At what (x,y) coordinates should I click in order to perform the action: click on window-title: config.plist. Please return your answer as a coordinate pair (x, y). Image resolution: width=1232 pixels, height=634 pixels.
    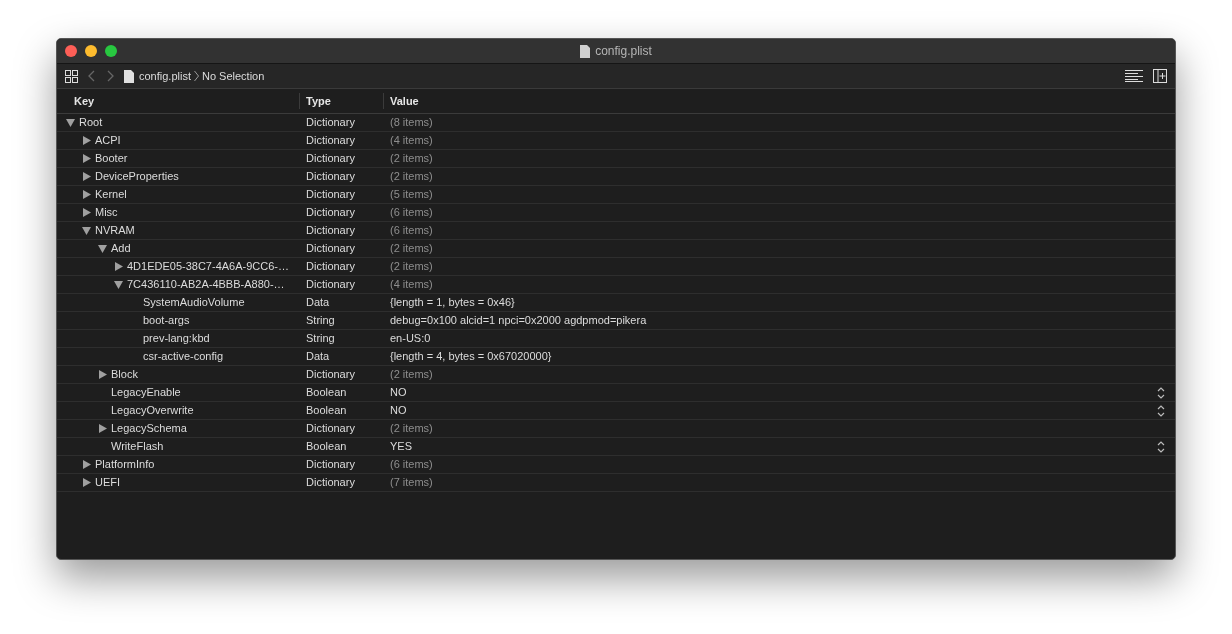
    Looking at the image, I should click on (623, 51).